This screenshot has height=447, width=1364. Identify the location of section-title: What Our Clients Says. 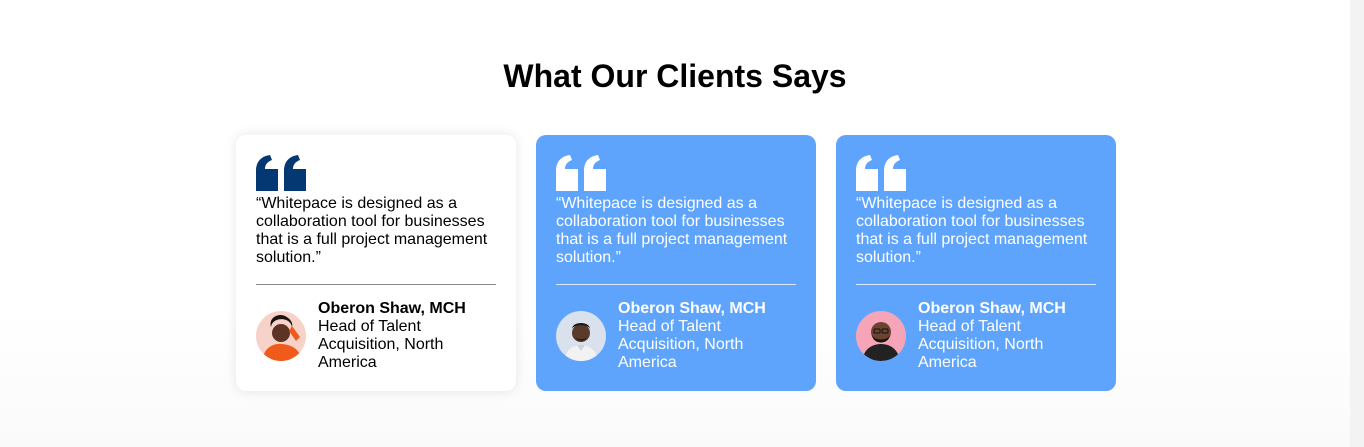
(675, 76).